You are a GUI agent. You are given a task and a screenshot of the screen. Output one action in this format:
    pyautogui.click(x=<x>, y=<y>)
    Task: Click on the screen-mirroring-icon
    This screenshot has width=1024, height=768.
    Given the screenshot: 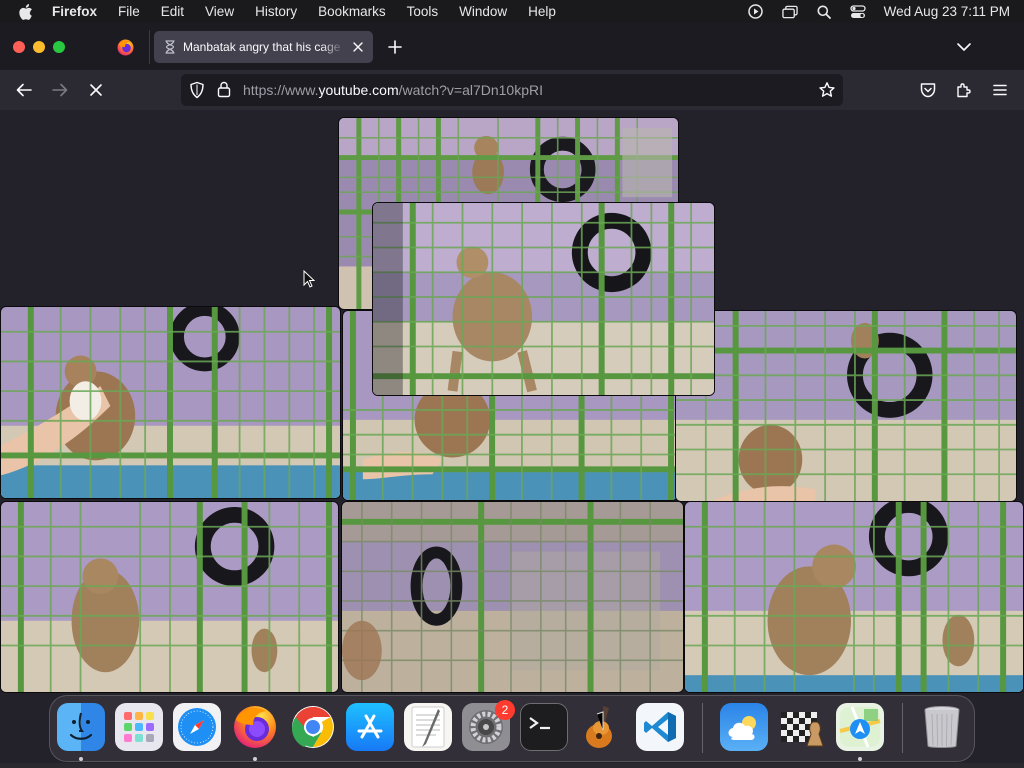 What is the action you would take?
    pyautogui.click(x=789, y=12)
    